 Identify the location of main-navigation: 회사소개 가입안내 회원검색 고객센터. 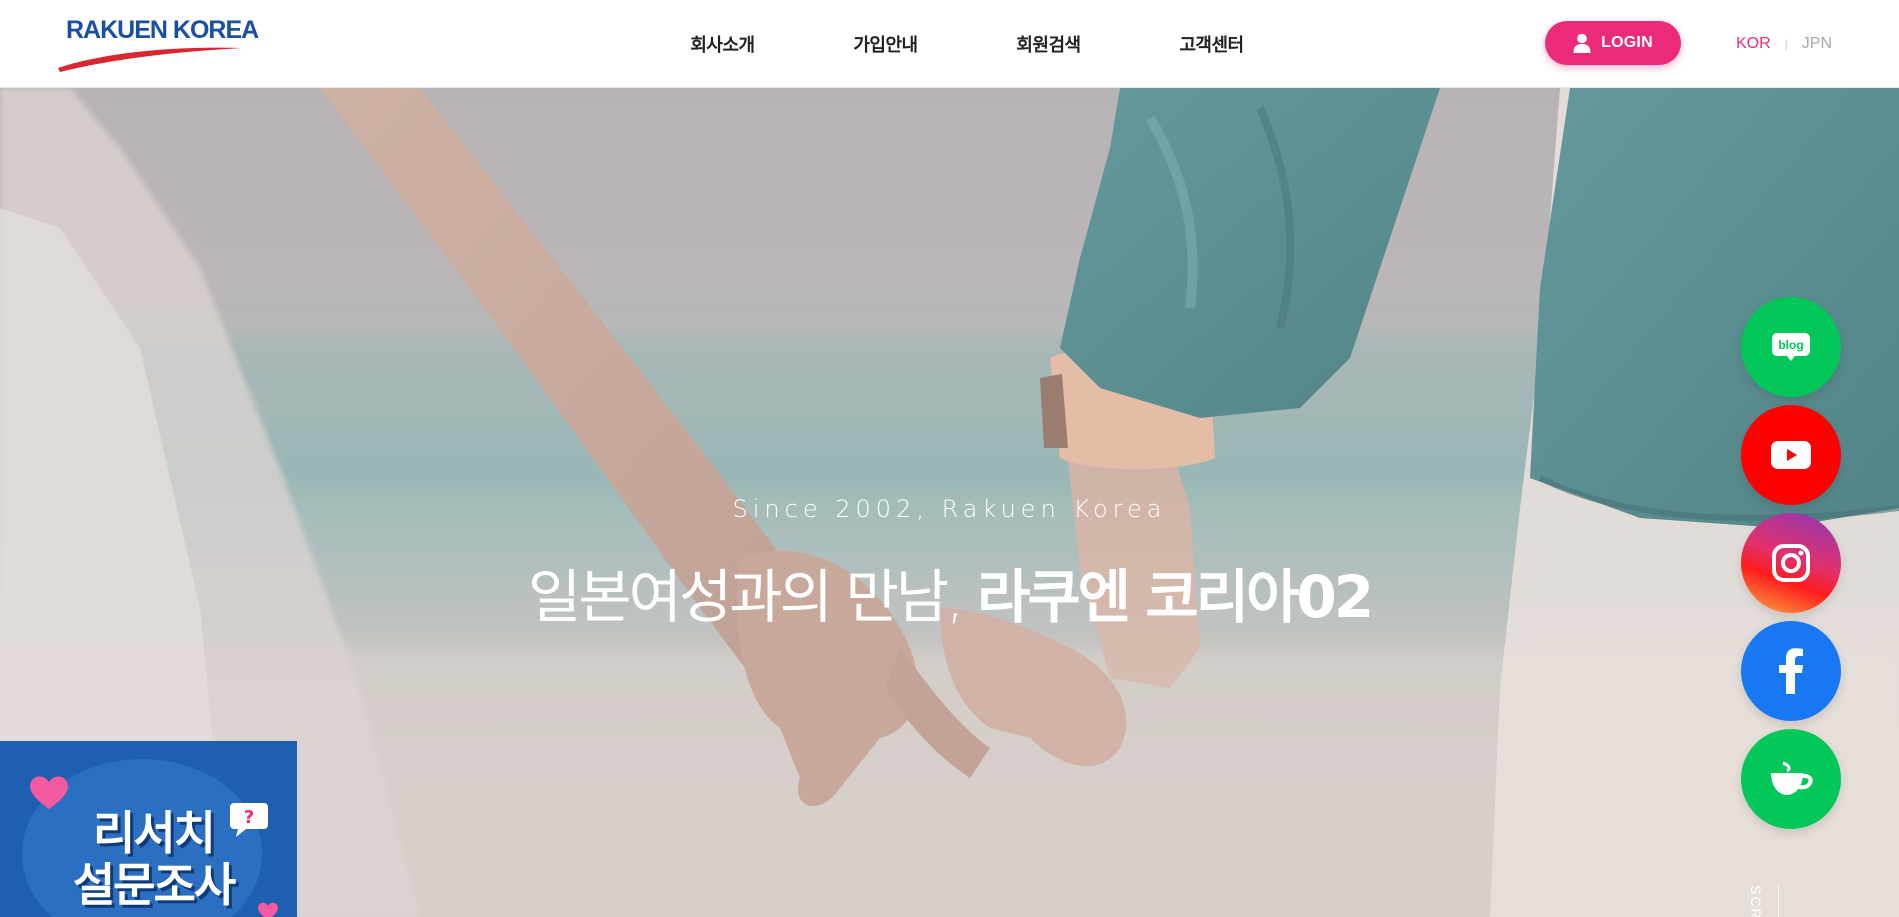
(967, 44).